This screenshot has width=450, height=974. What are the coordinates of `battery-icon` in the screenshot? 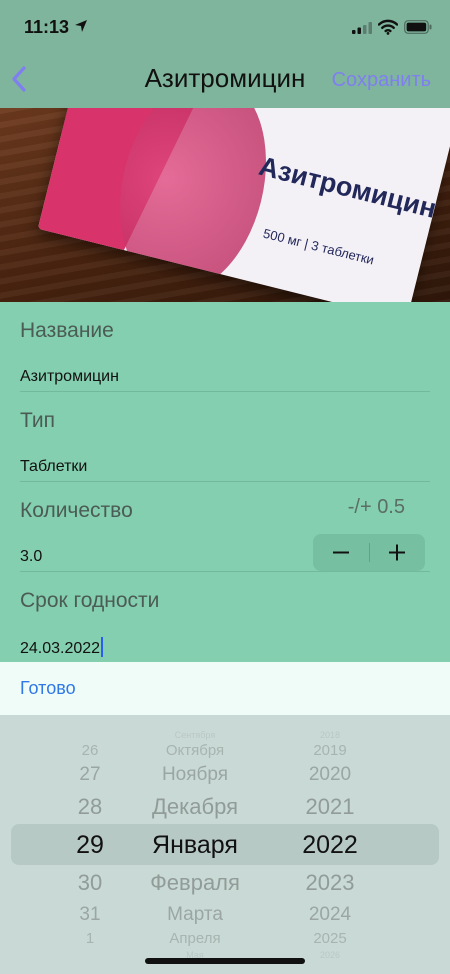 It's located at (418, 27).